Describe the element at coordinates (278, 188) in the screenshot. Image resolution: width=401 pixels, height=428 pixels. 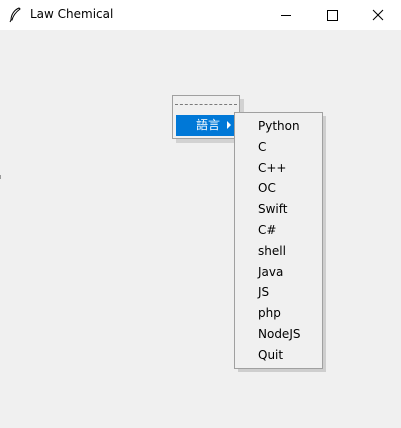
I see `submenu-item-oc: OC` at that location.